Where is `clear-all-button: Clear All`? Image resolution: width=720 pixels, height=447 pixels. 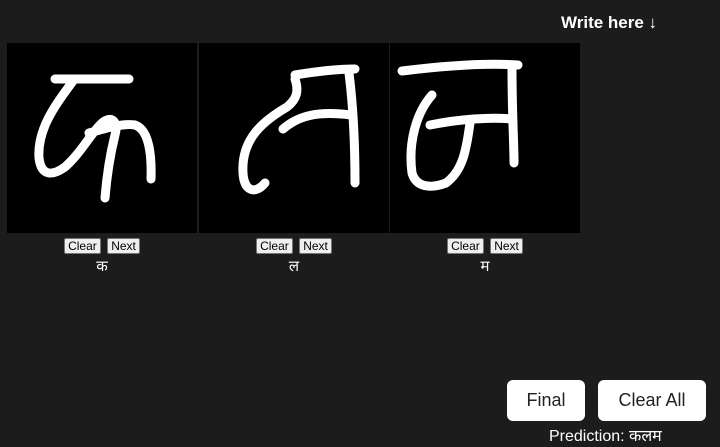 clear-all-button: Clear All is located at coordinates (652, 400).